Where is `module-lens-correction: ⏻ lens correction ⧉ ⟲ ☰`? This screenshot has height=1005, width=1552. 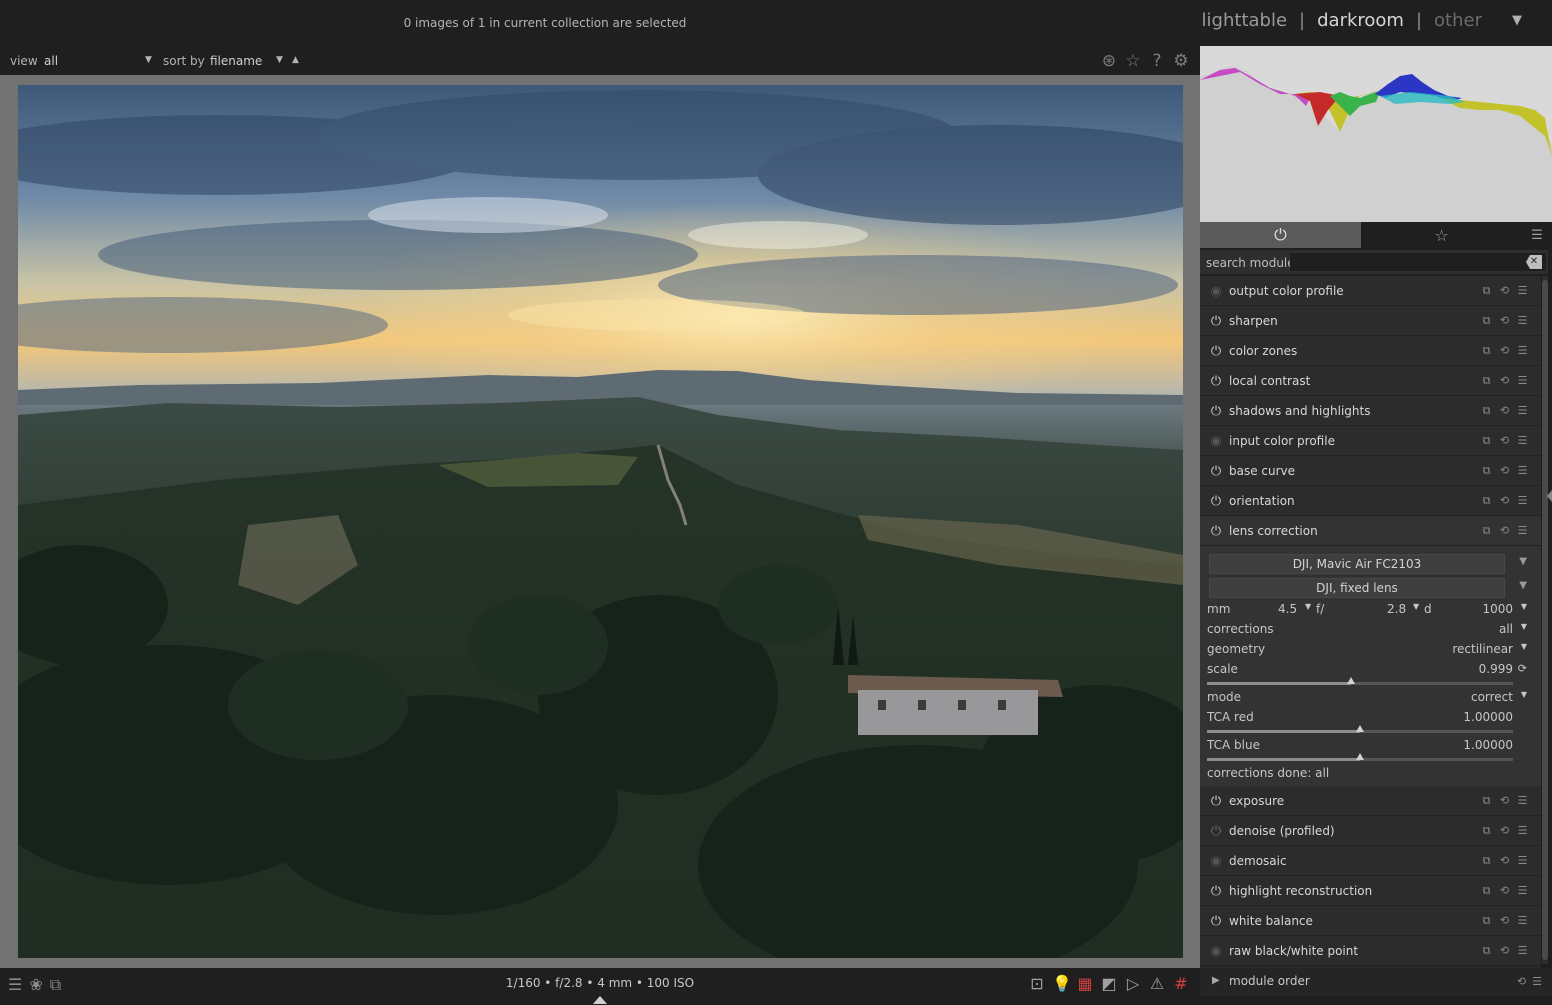 module-lens-correction: ⏻ lens correction ⧉ ⟲ ☰ is located at coordinates (1370, 531).